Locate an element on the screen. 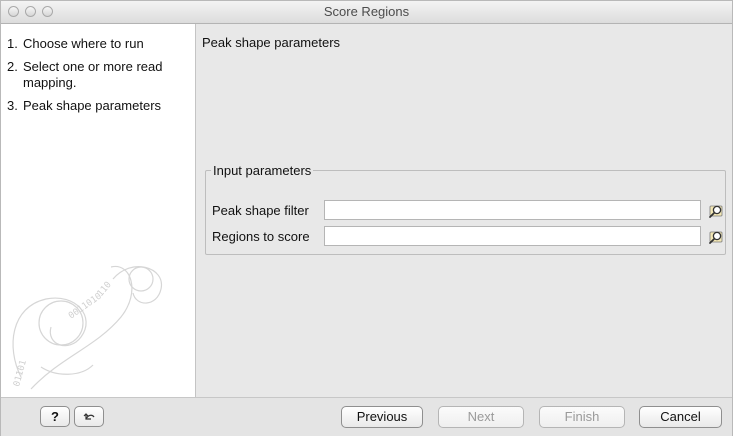  step-number: 3. is located at coordinates (12, 105).